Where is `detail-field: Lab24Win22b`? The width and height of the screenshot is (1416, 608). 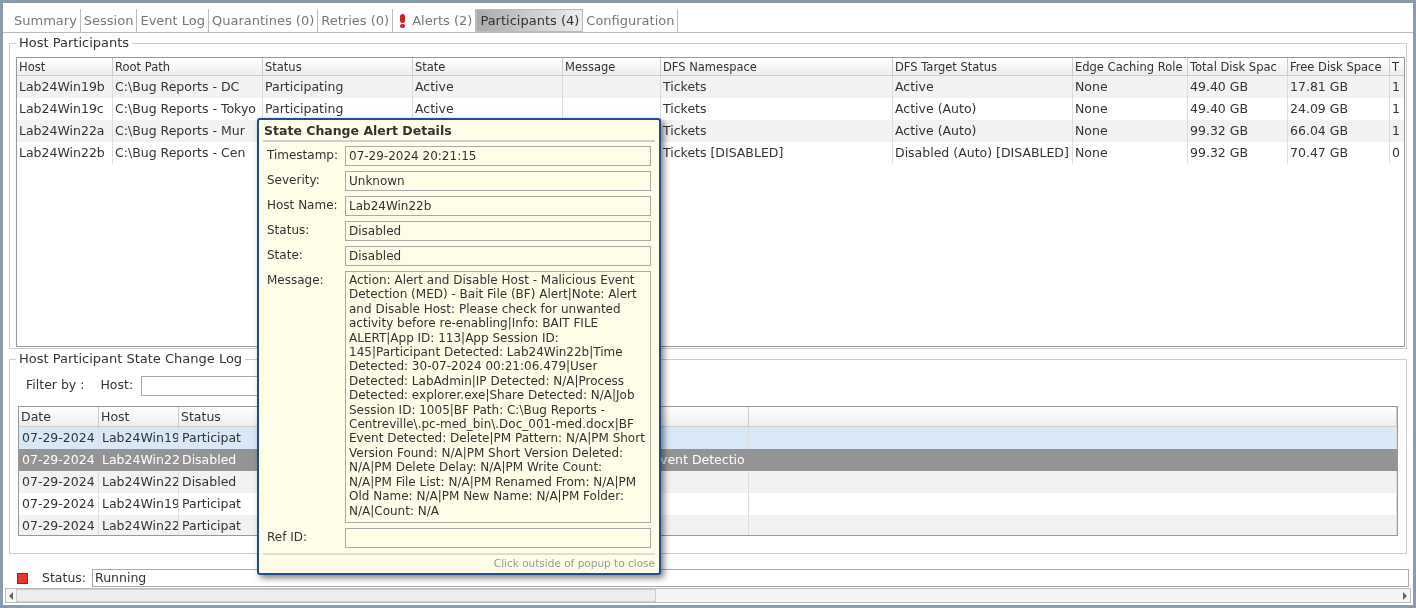 detail-field: Lab24Win22b is located at coordinates (498, 206).